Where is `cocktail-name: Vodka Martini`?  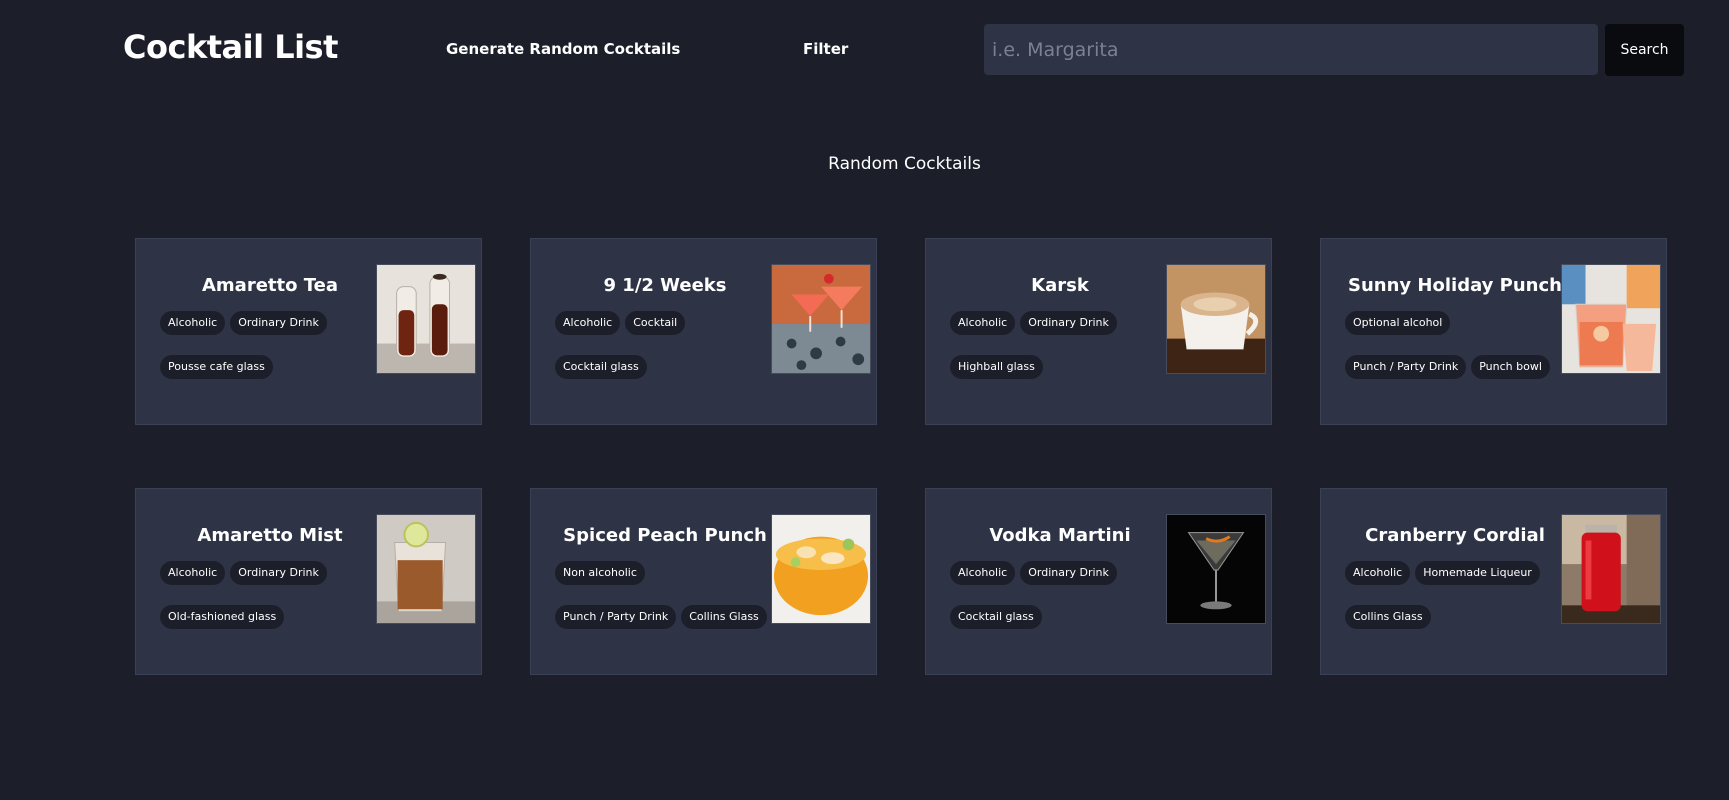 cocktail-name: Vodka Martini is located at coordinates (1060, 535).